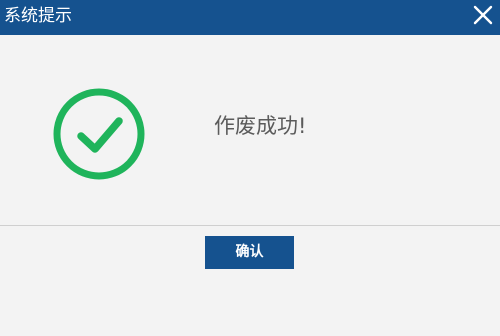 This screenshot has width=500, height=336. Describe the element at coordinates (249, 252) in the screenshot. I see `confirm-button: 确认` at that location.